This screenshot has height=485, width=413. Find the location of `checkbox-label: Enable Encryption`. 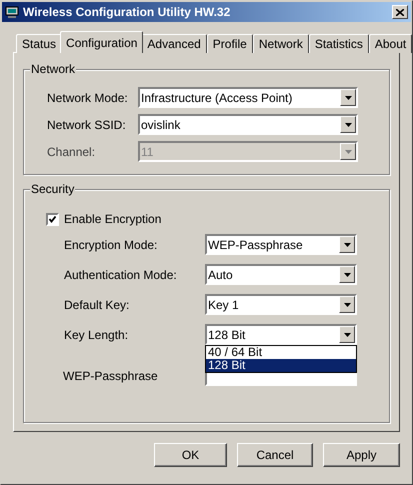

checkbox-label: Enable Encryption is located at coordinates (113, 219).